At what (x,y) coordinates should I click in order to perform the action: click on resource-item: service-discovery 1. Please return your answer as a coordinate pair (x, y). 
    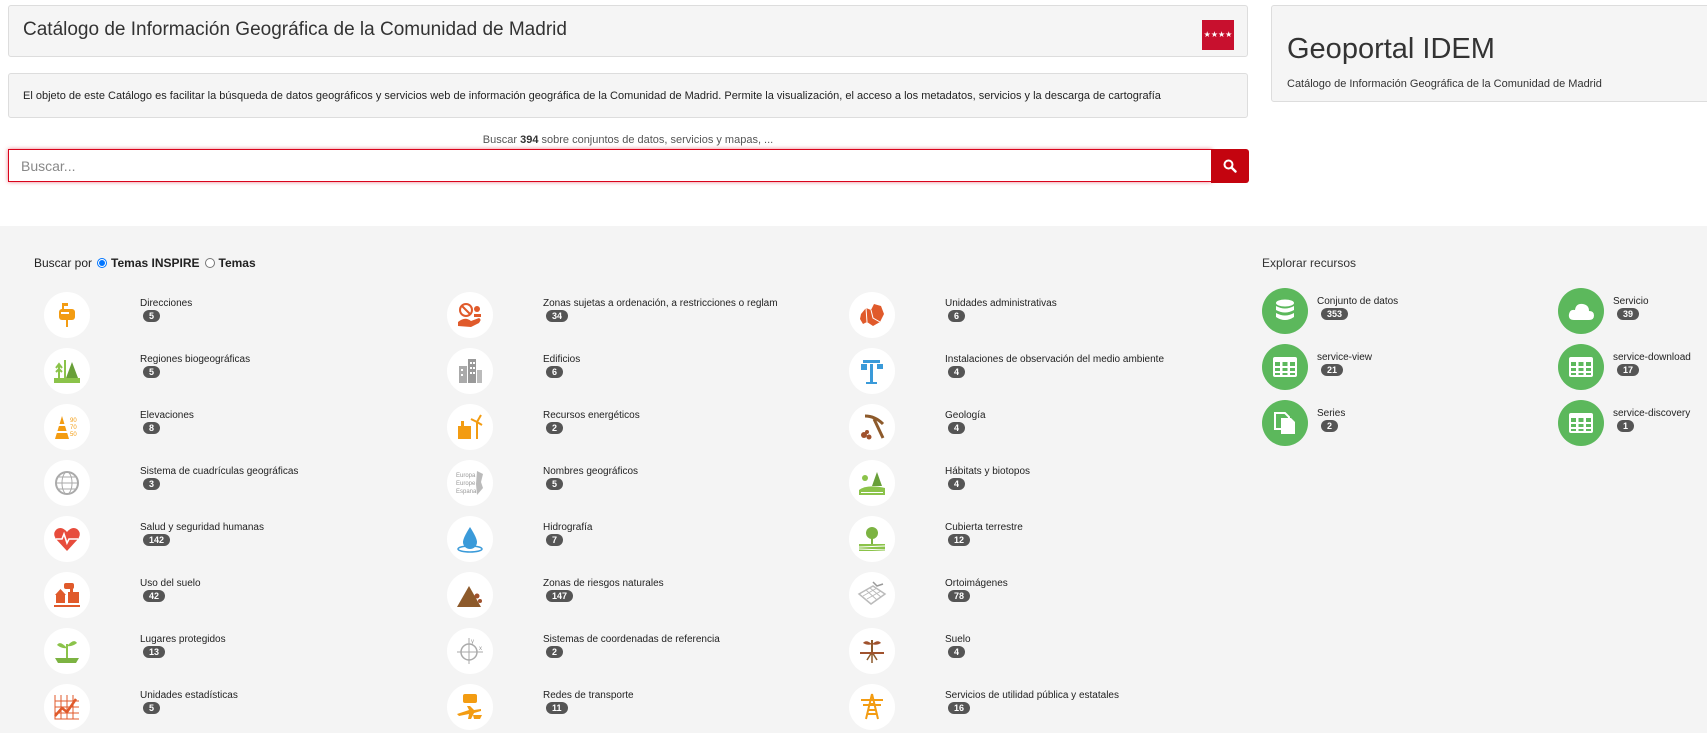
    Looking at the image, I should click on (1628, 424).